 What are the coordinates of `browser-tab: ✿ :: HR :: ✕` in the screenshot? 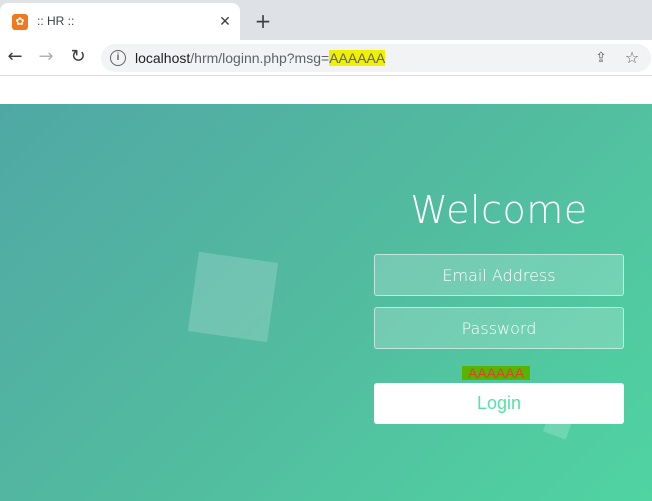 It's located at (120, 21).